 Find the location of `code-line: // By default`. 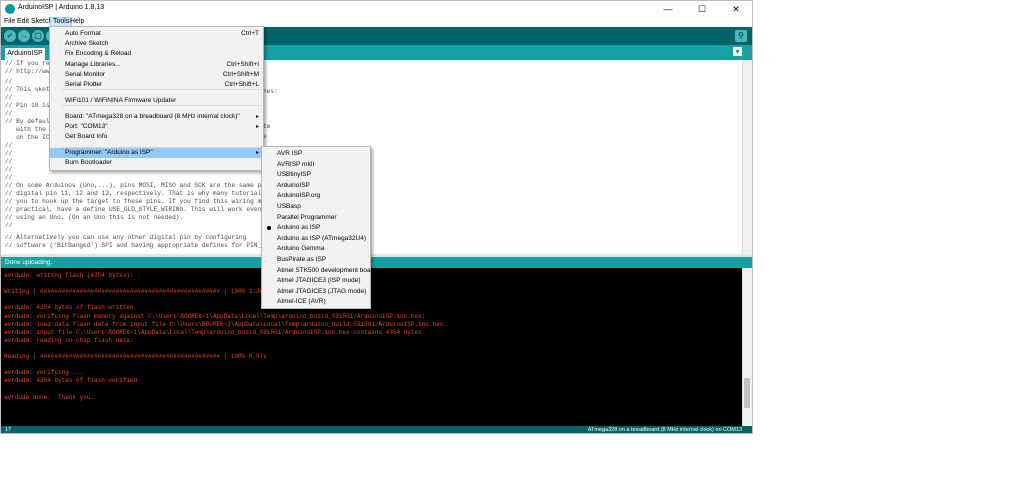

code-line: // By default is located at coordinates (29, 121).